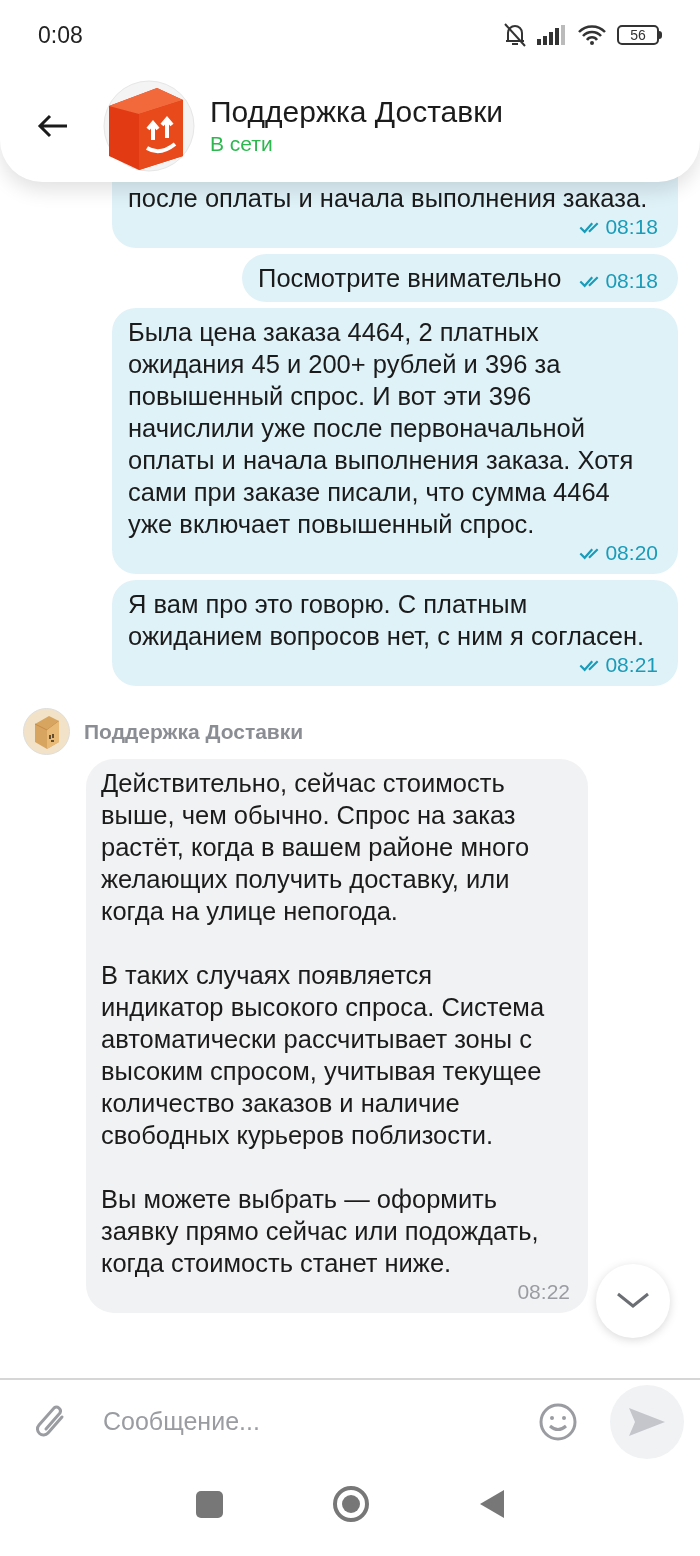  What do you see at coordinates (149, 126) in the screenshot?
I see `cube-avatar-icon` at bounding box center [149, 126].